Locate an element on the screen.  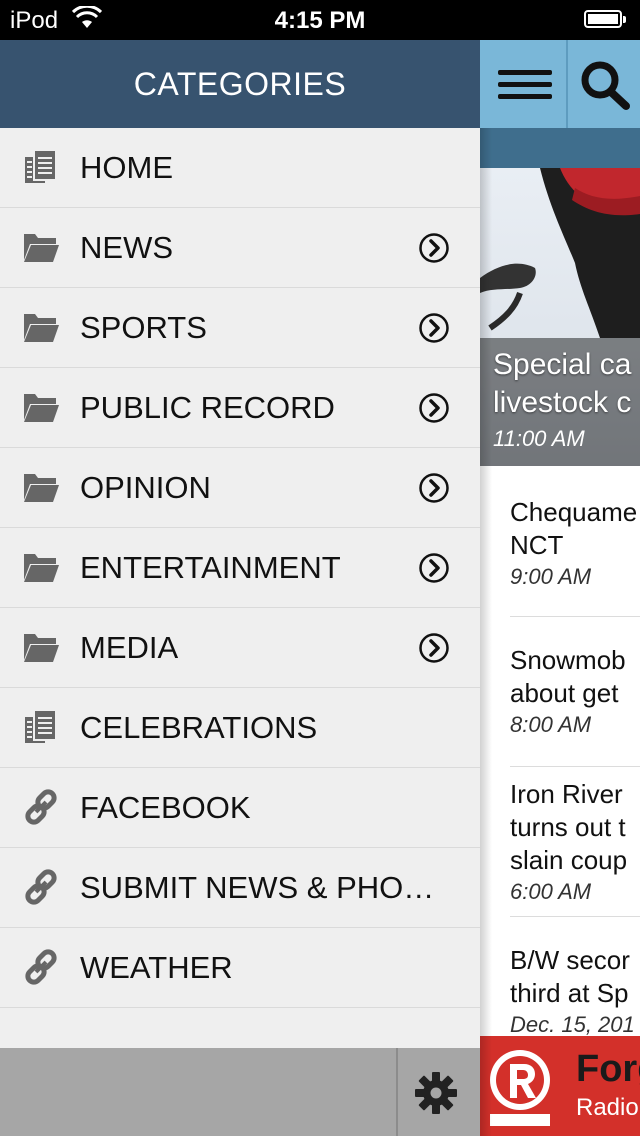
story-title-line: Snowmob is located at coordinates (568, 660).